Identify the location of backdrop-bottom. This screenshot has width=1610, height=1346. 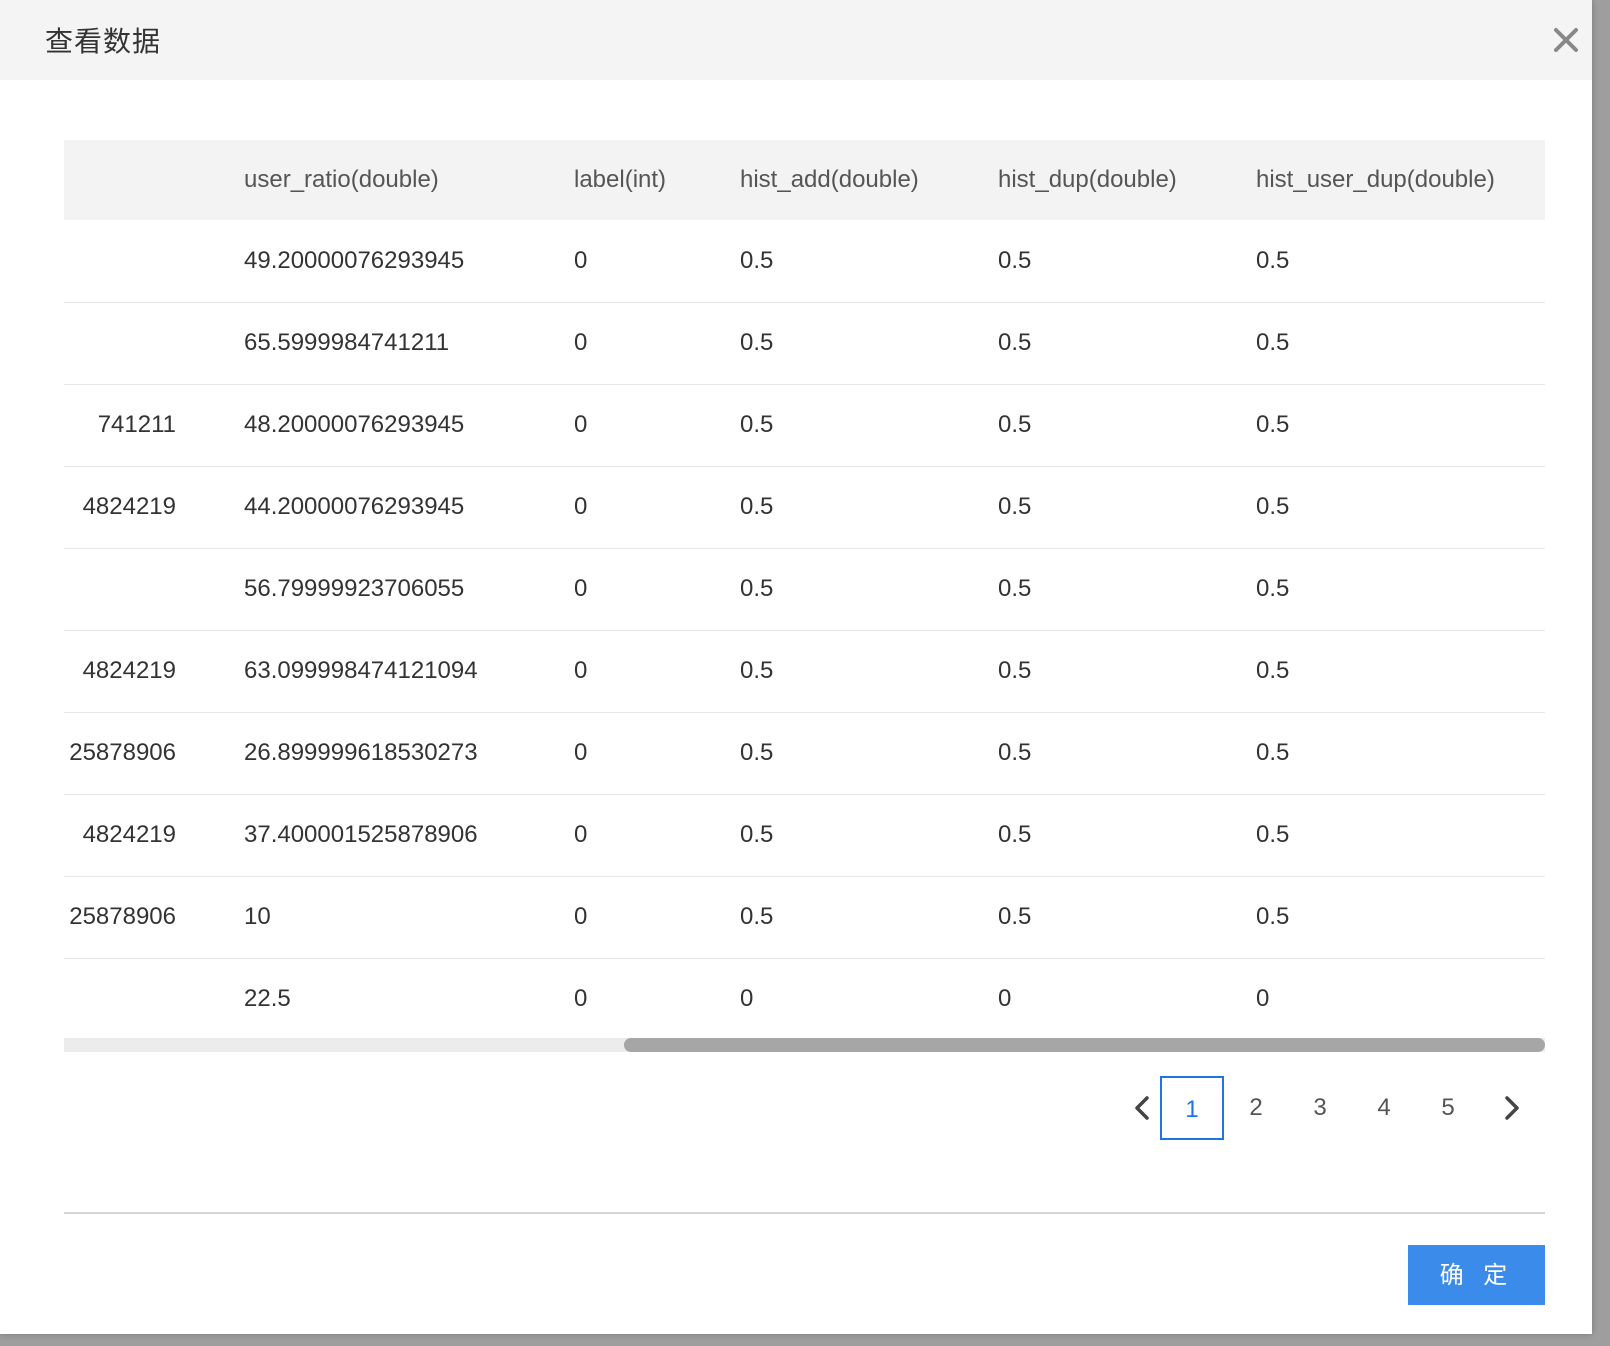
(805, 1340).